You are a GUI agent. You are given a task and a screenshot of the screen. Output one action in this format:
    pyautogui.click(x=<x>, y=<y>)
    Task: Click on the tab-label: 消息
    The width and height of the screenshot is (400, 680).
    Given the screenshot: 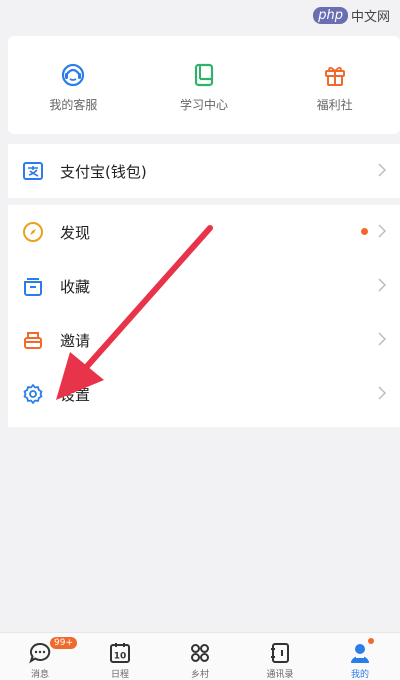 What is the action you would take?
    pyautogui.click(x=39, y=675)
    